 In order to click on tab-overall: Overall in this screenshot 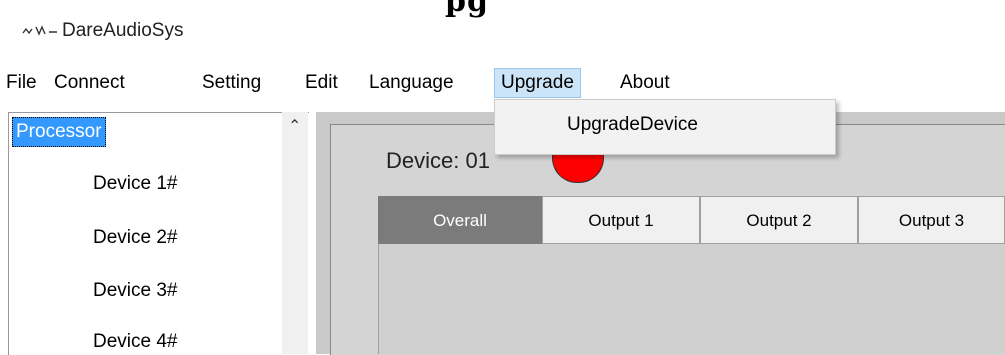, I will do `click(460, 220)`.